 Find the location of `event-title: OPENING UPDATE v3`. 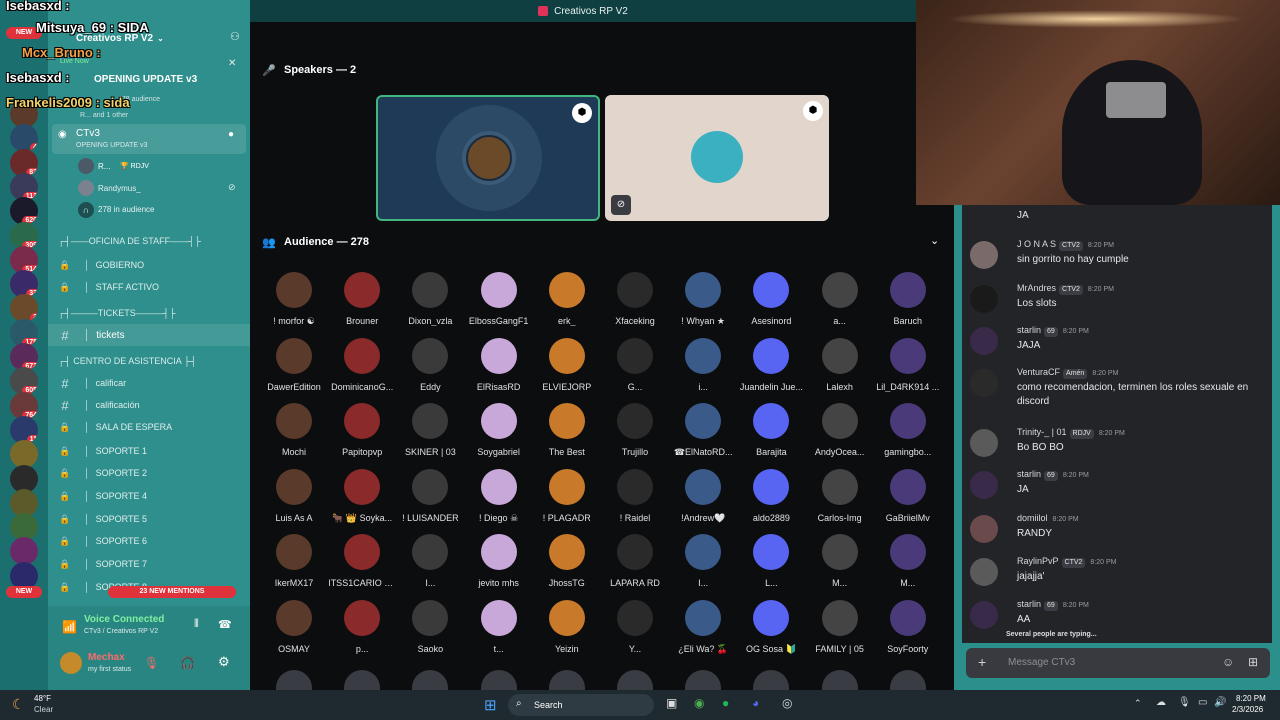

event-title: OPENING UPDATE v3 is located at coordinates (145, 79).